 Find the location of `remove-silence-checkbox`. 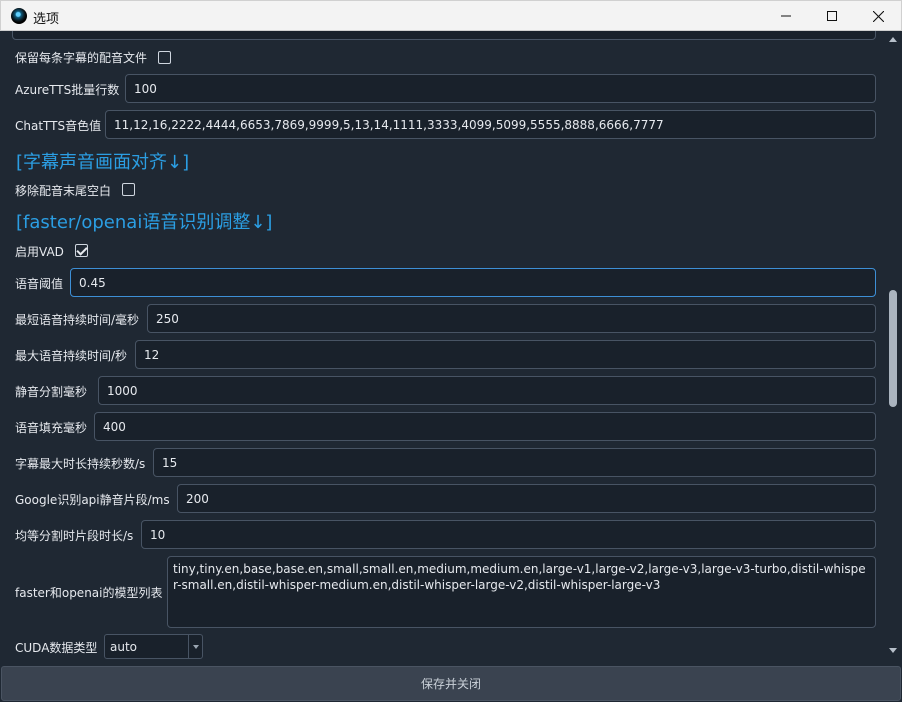

remove-silence-checkbox is located at coordinates (128, 189).